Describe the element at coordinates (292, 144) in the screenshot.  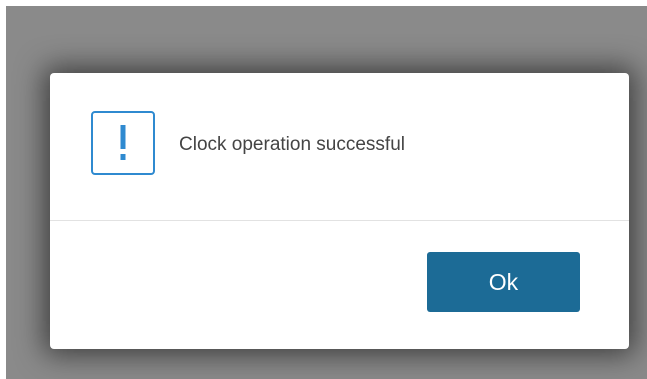
I see `dialog-message: Clock operation successful` at that location.